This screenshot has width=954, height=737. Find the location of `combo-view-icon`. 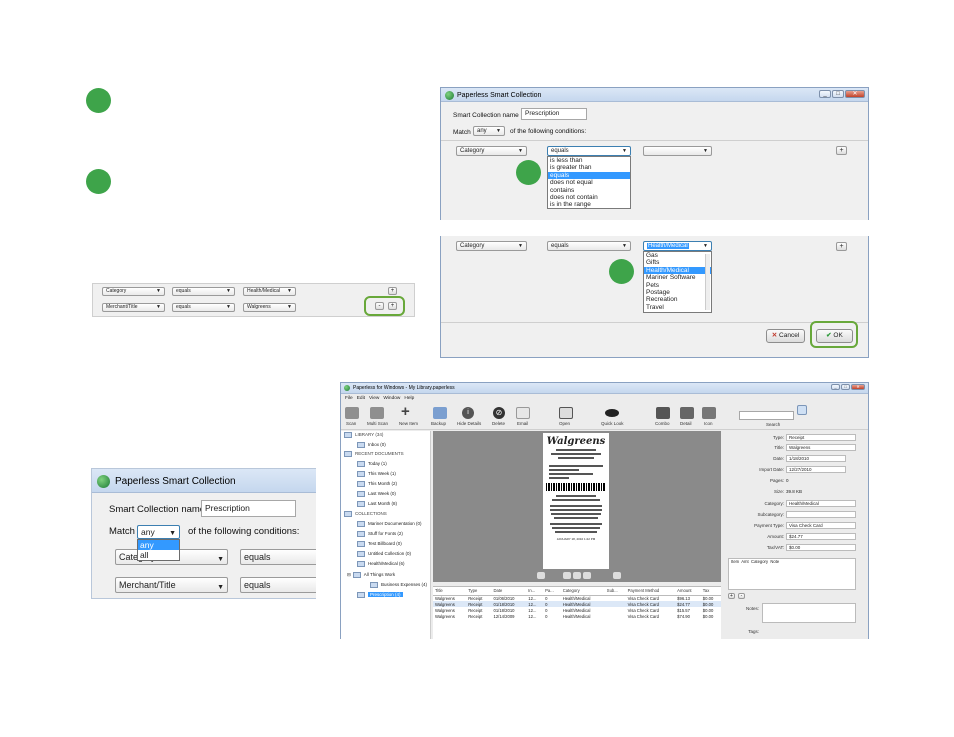

combo-view-icon is located at coordinates (663, 413).